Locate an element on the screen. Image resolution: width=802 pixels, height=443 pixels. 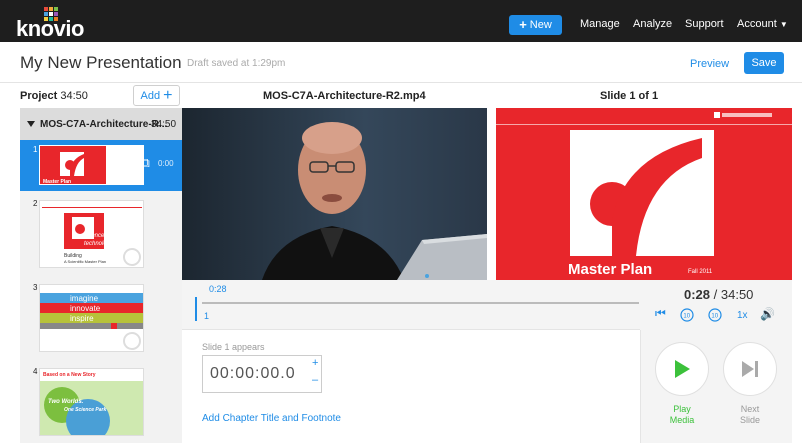
slide-number: 1 is located at coordinates (35, 149).